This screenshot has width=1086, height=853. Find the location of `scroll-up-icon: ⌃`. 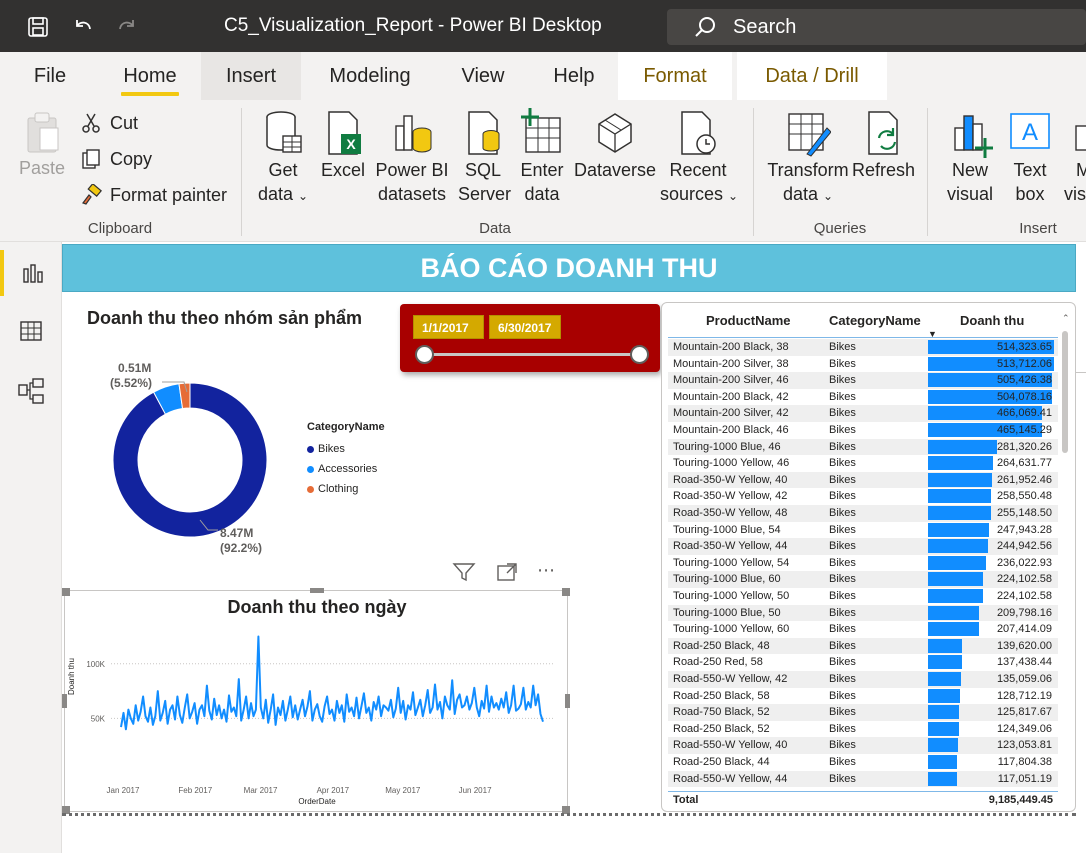

scroll-up-icon: ⌃ is located at coordinates (1066, 318).